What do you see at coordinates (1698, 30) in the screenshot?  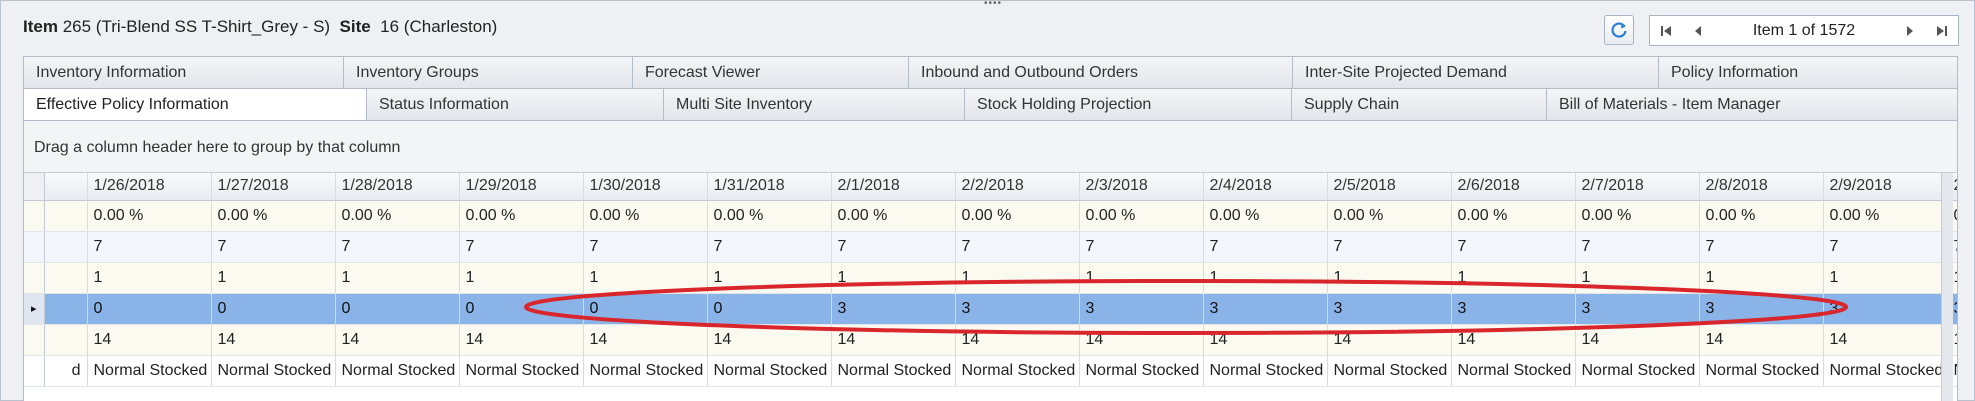 I see `previous-record-button` at bounding box center [1698, 30].